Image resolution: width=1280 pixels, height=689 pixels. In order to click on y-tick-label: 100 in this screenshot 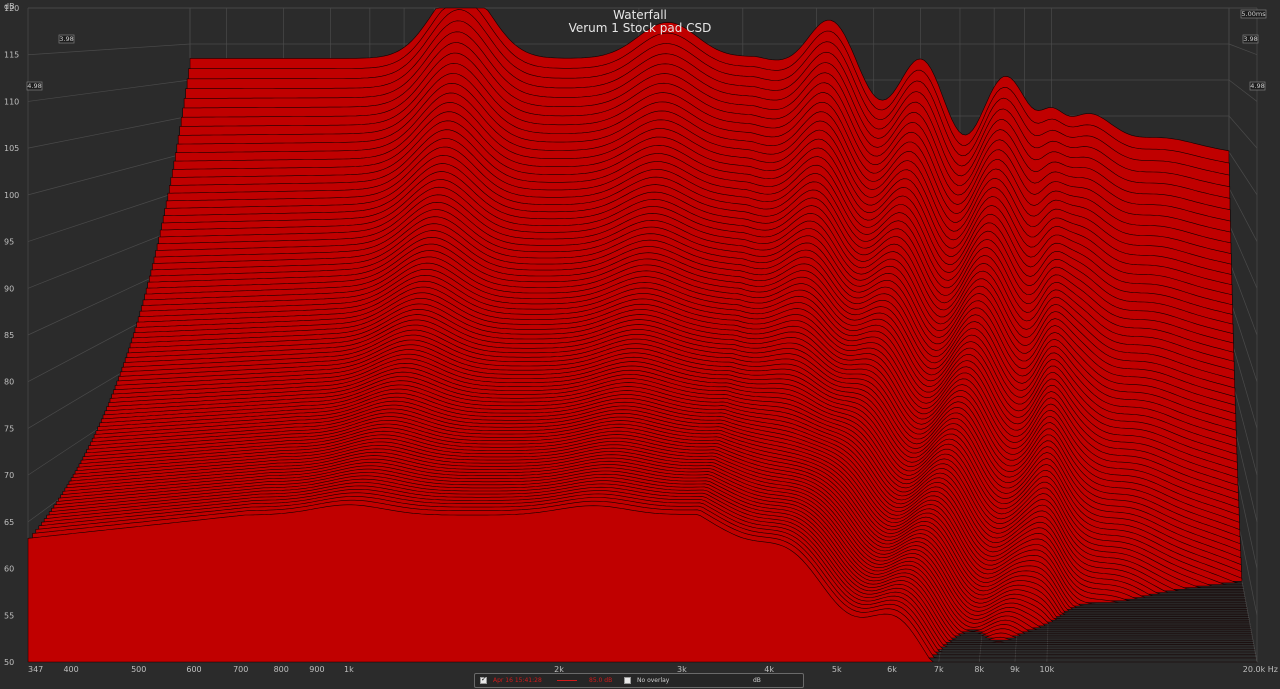, I will do `click(11, 195)`.